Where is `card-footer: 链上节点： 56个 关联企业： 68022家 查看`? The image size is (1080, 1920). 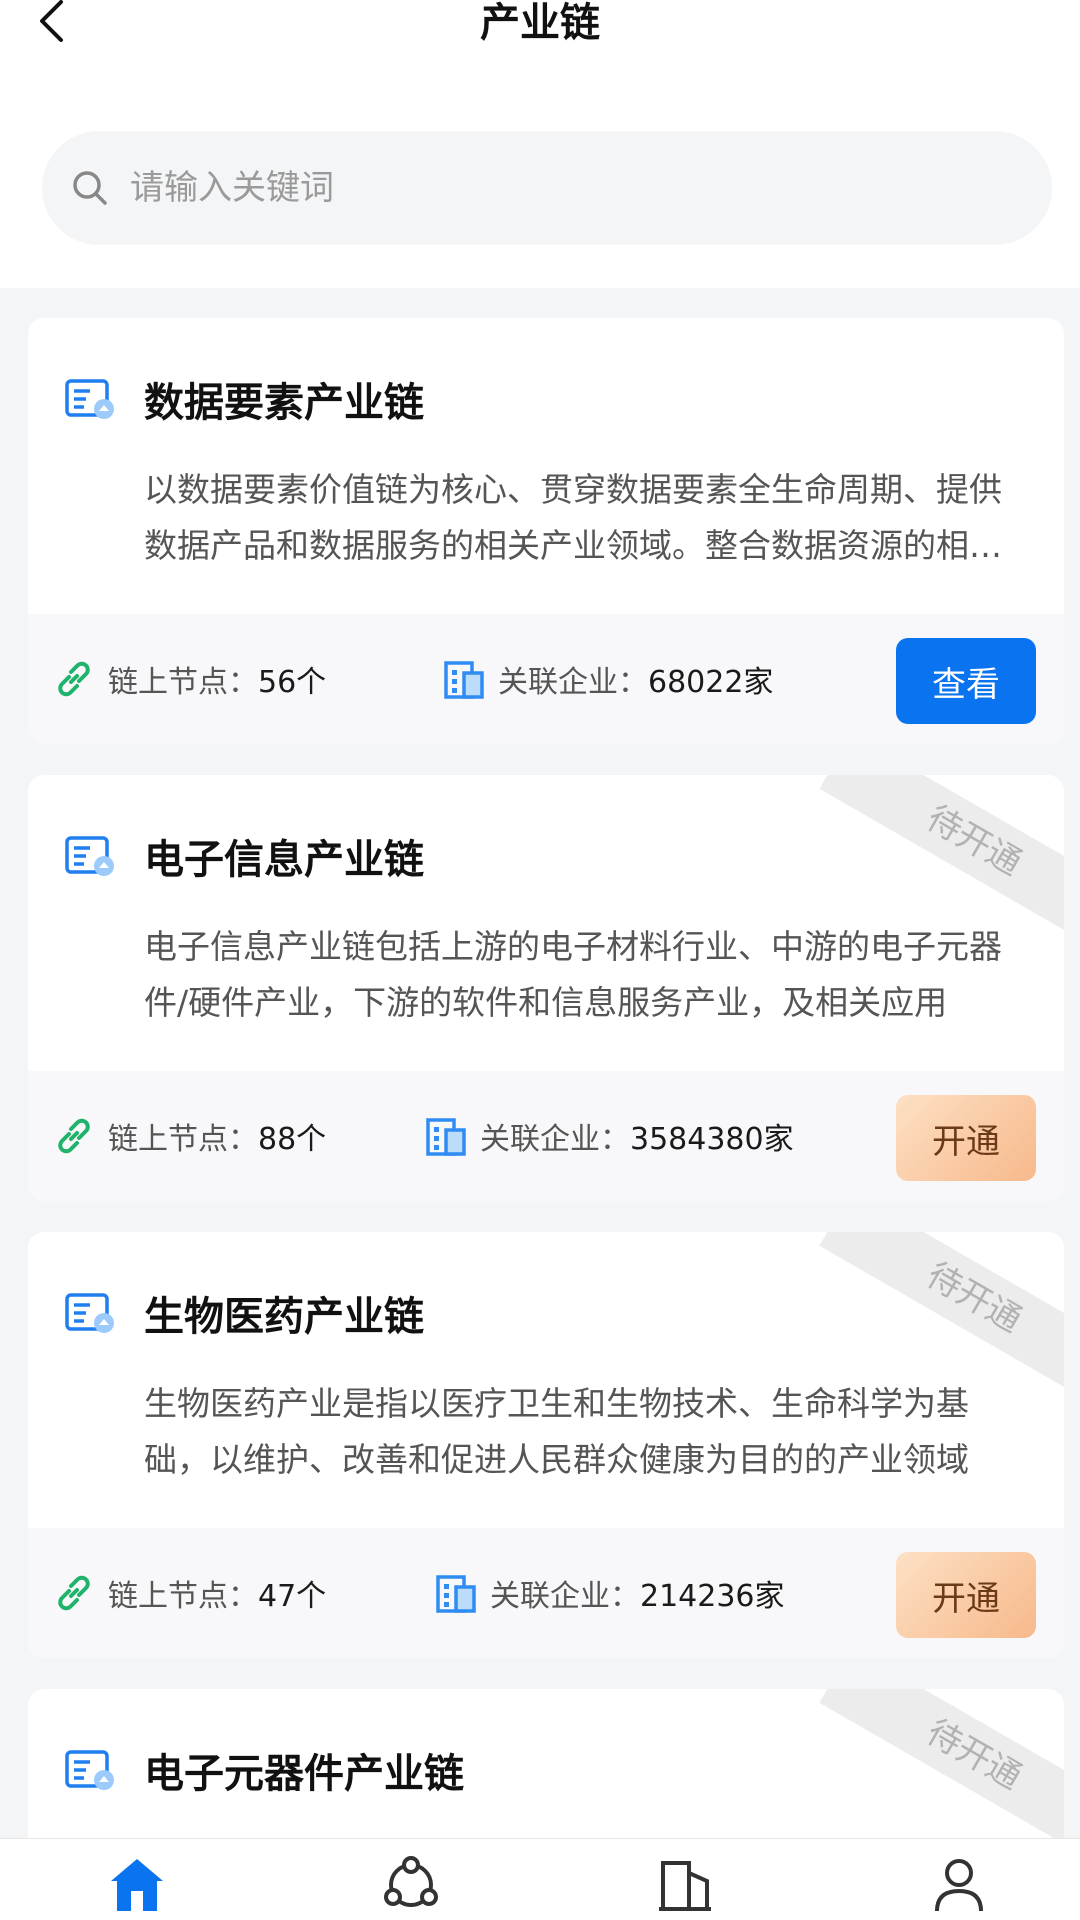
card-footer: 链上节点： 56个 关联企业： 68022家 查看 is located at coordinates (546, 679).